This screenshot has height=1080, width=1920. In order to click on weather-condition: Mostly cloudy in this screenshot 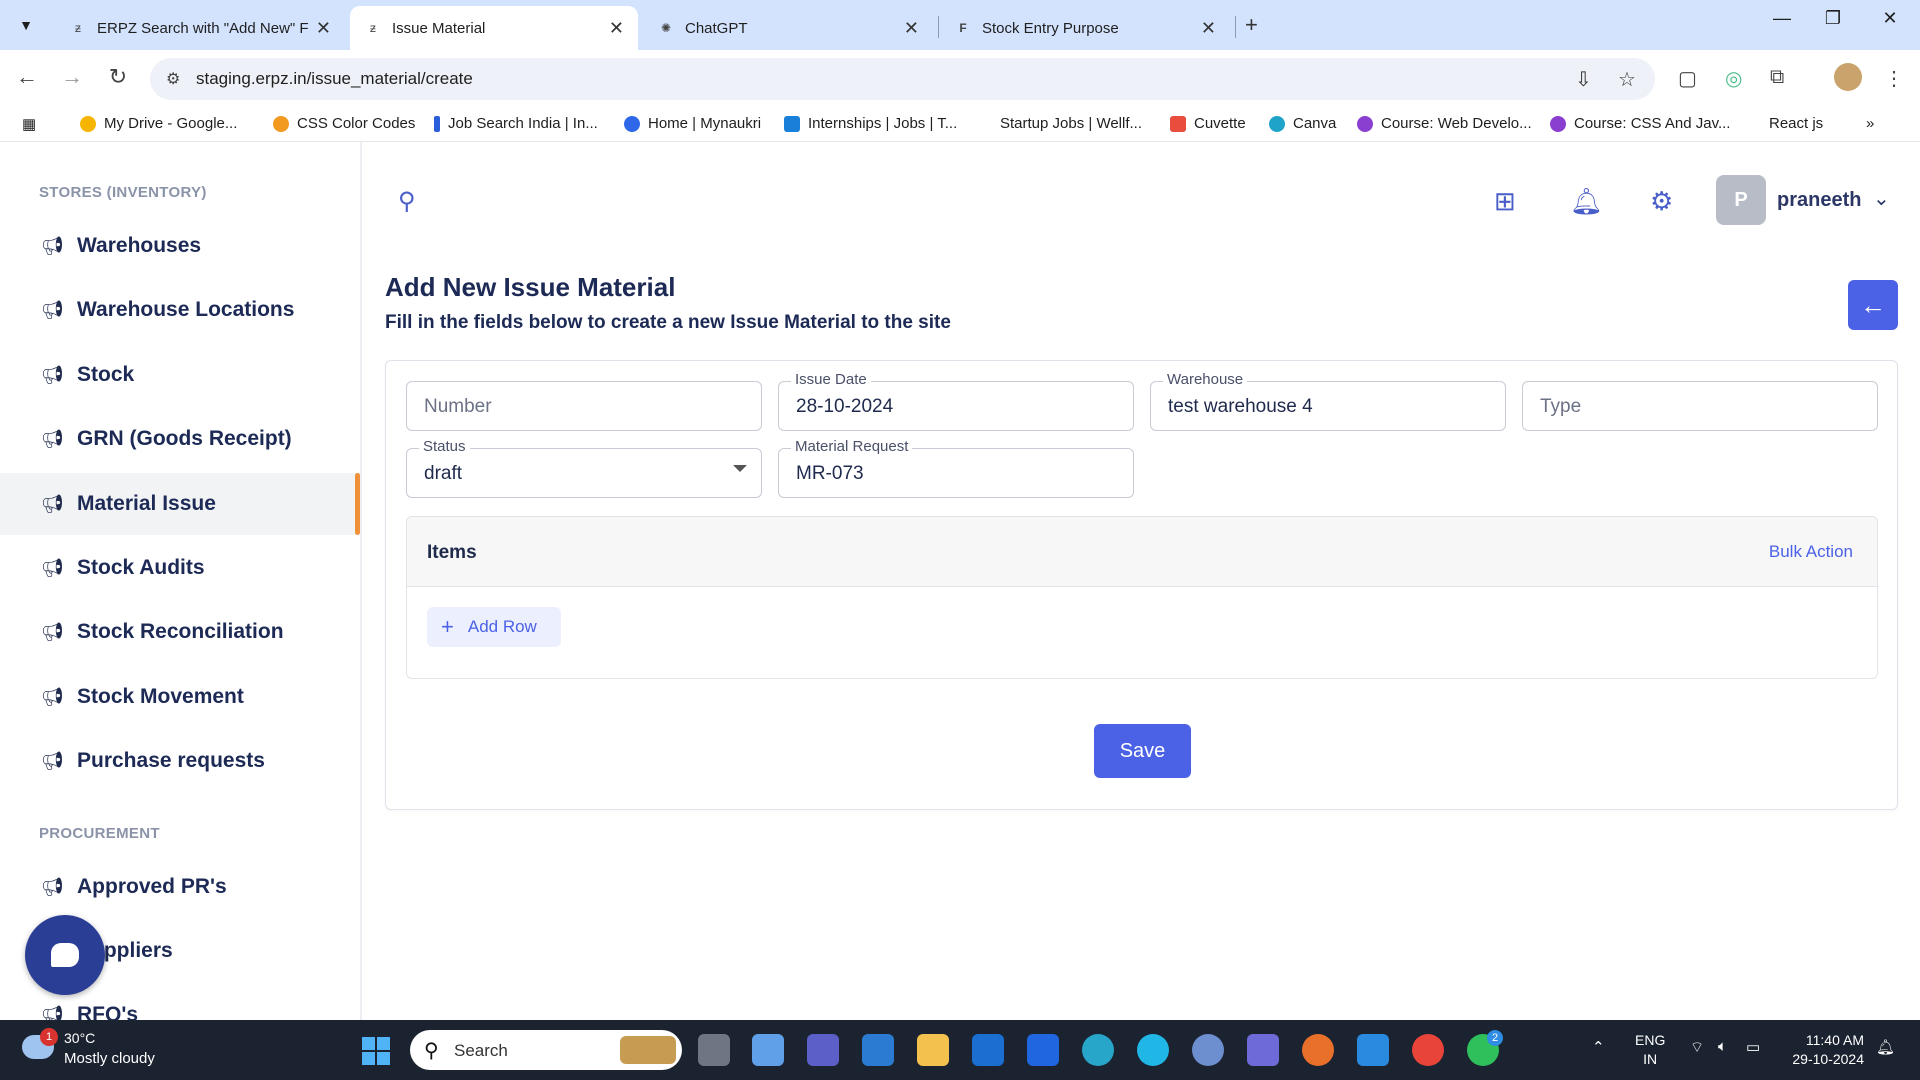, I will do `click(109, 1058)`.